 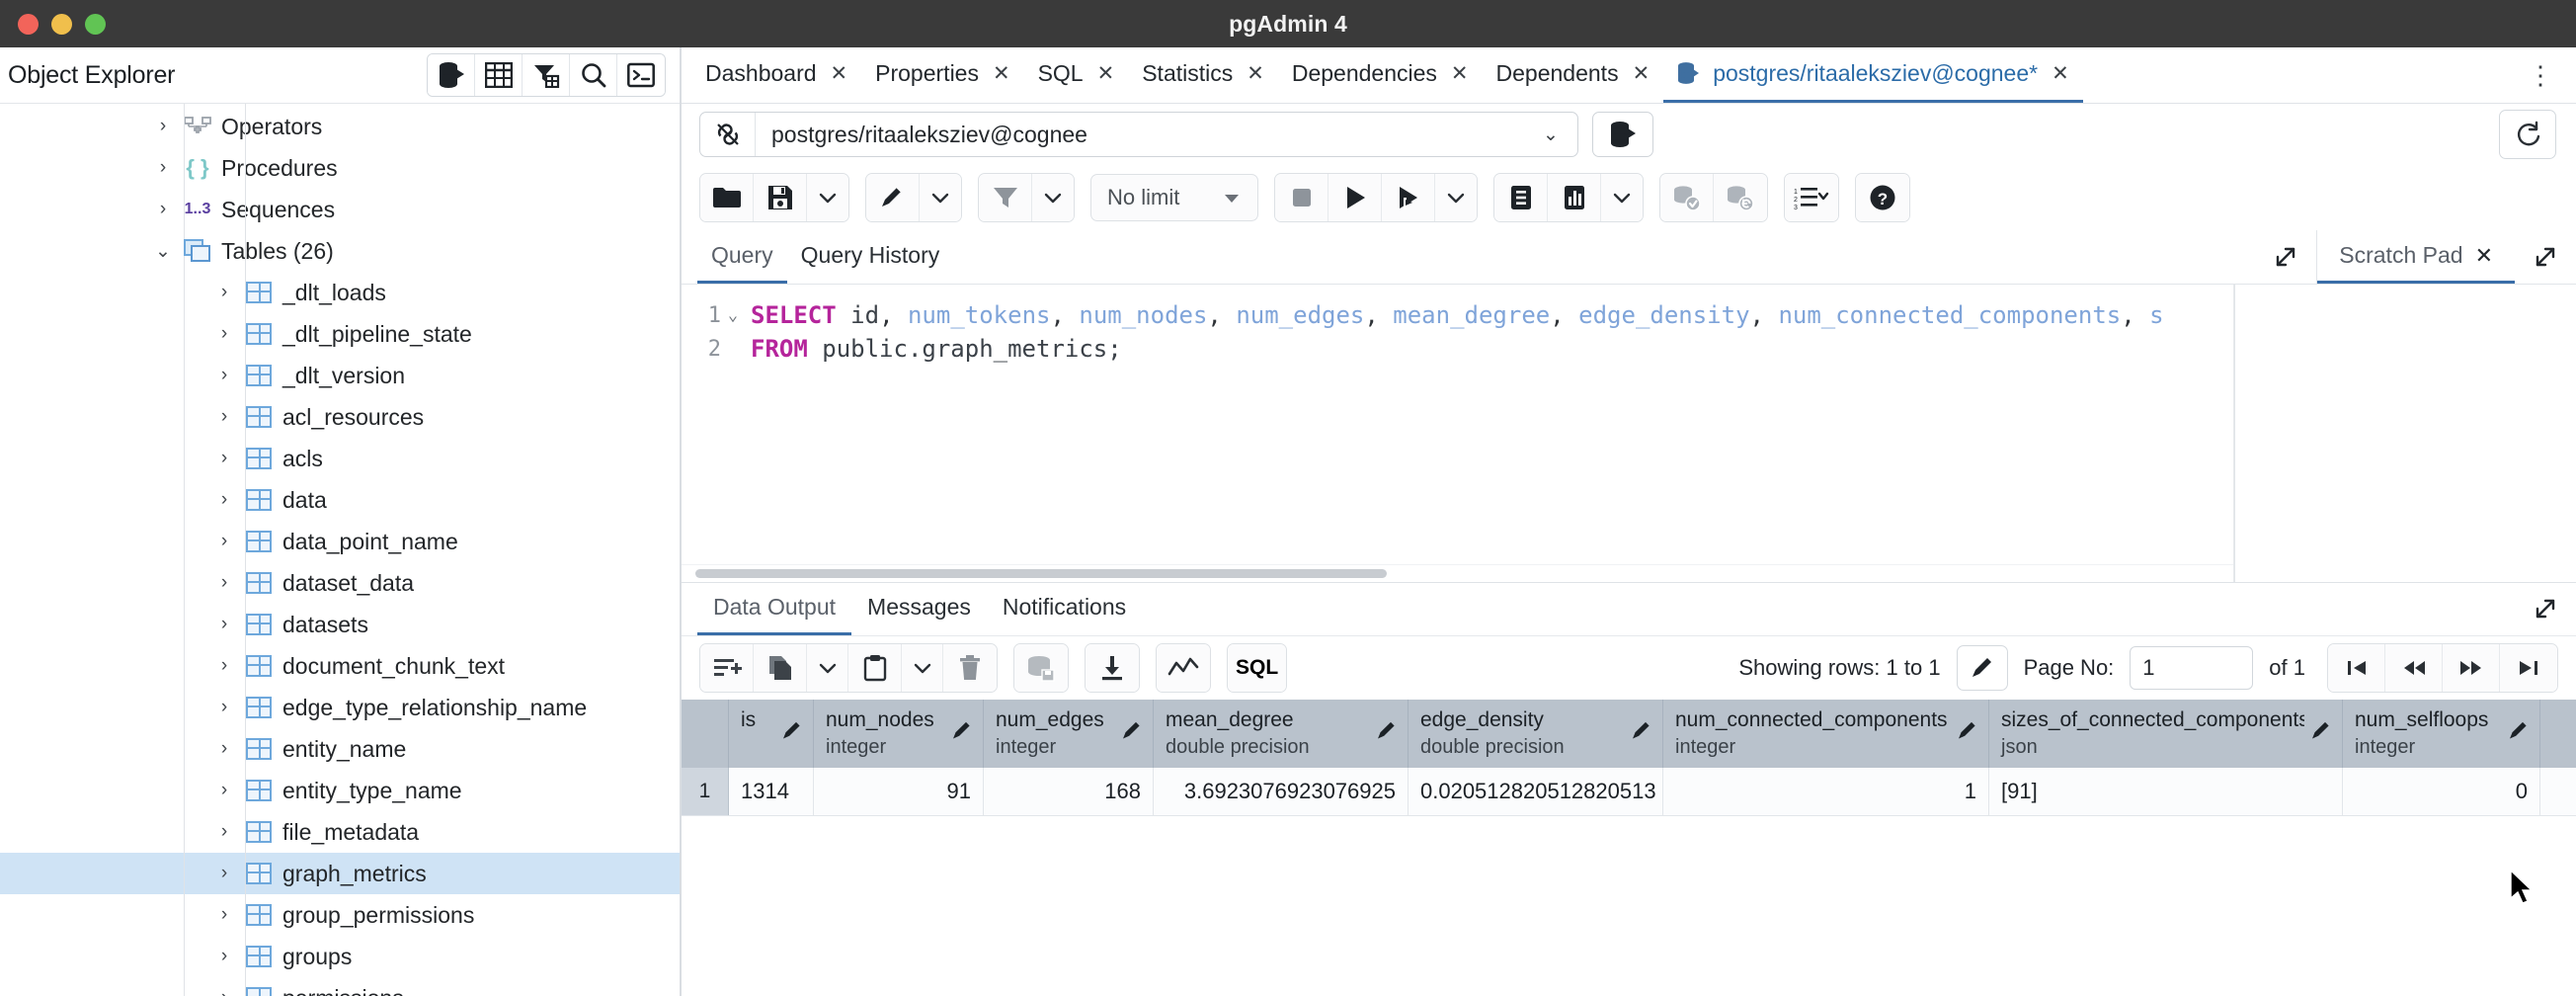 I want to click on tab-dependencies: Dependencies ✕, so click(x=1380, y=75).